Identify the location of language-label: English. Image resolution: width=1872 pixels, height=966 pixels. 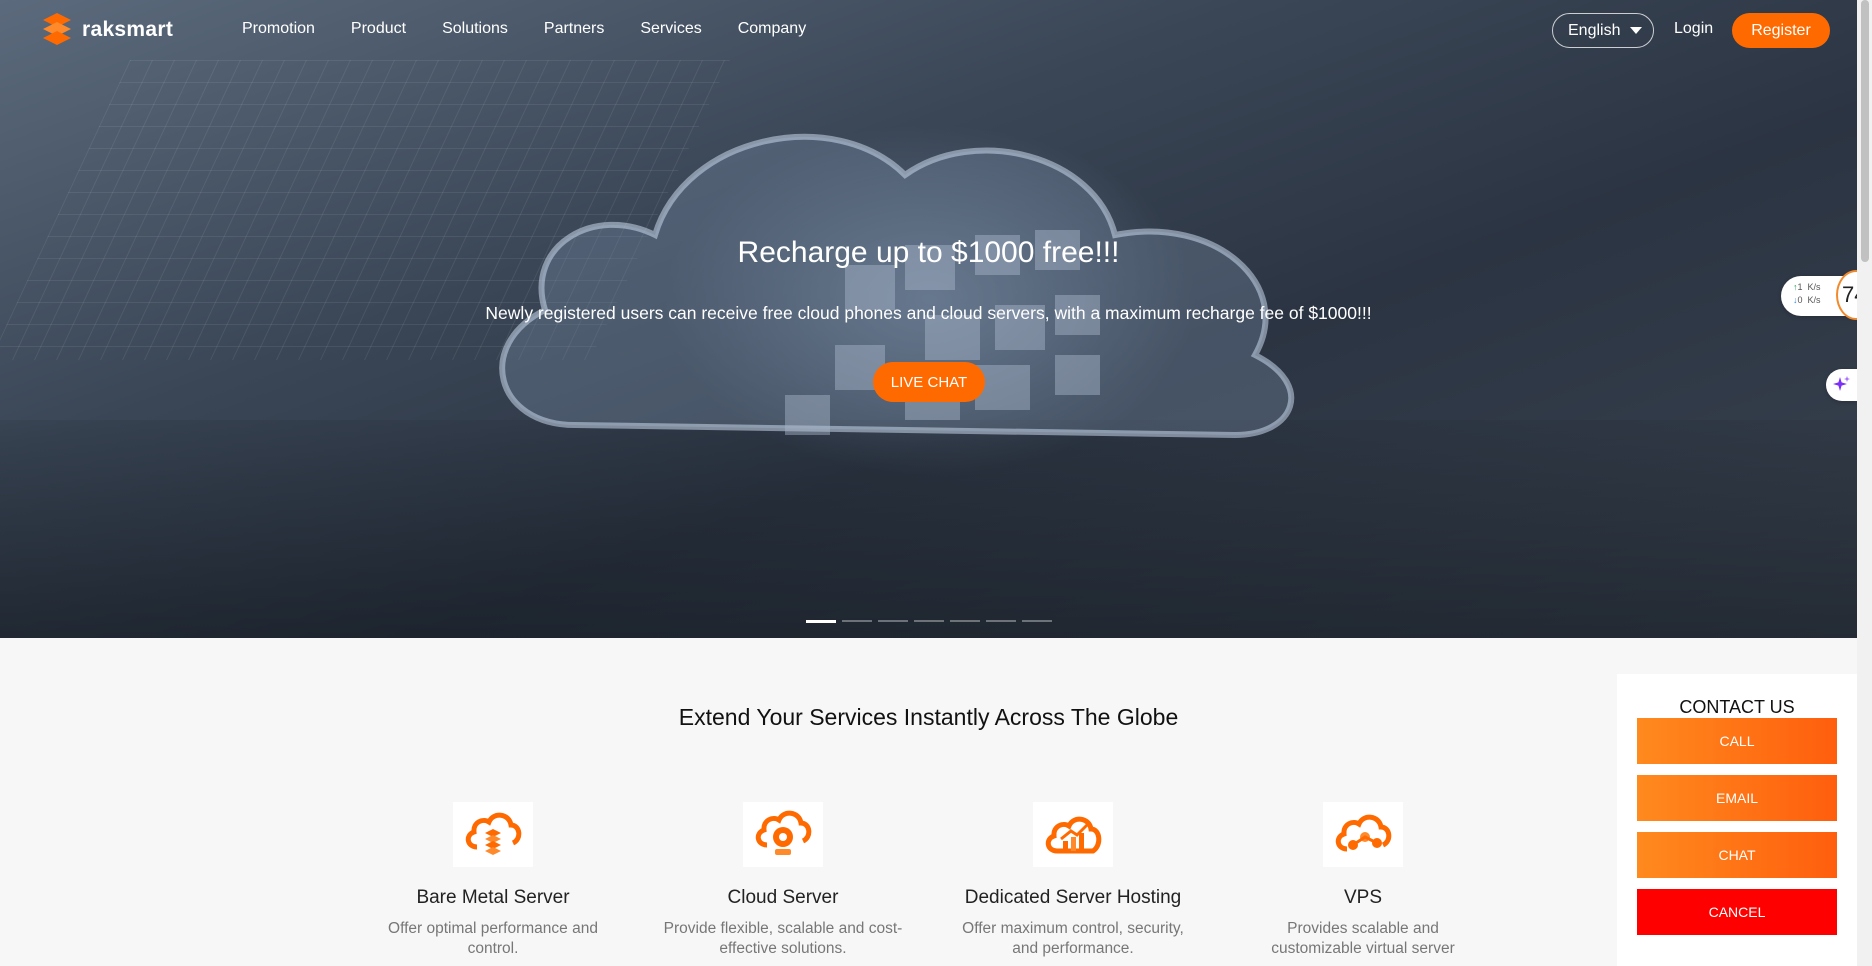
(1594, 30).